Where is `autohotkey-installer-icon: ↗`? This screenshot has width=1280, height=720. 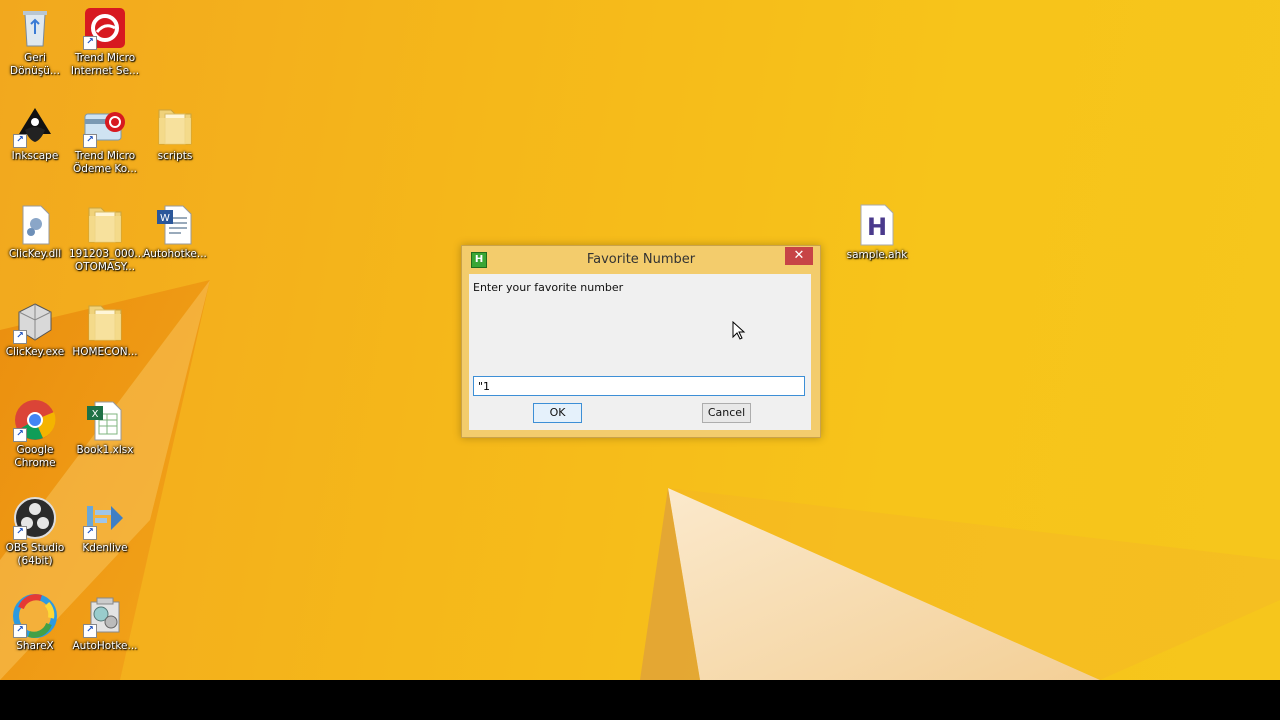
autohotkey-installer-icon: ↗ is located at coordinates (105, 616).